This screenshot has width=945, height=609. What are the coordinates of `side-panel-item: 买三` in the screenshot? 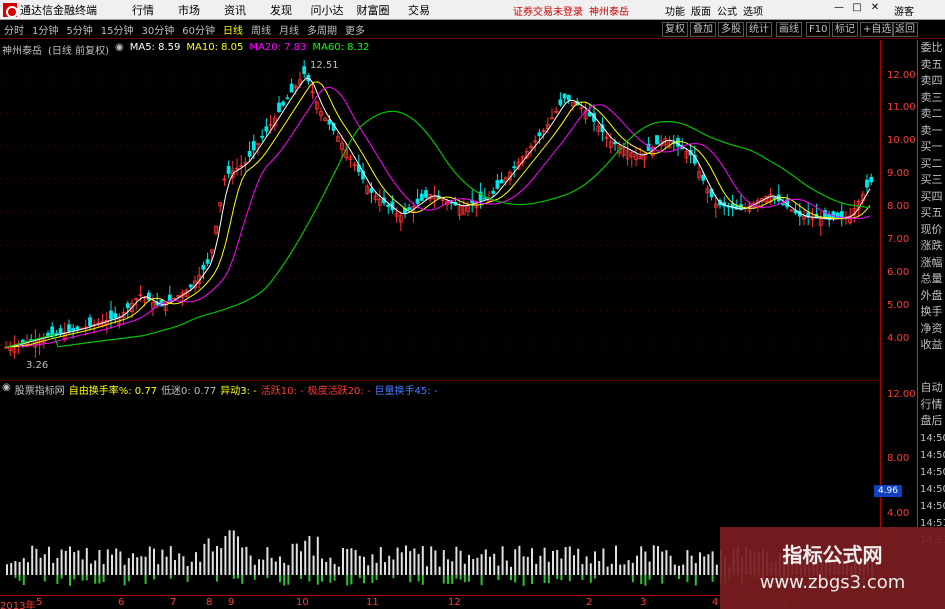 It's located at (931, 180).